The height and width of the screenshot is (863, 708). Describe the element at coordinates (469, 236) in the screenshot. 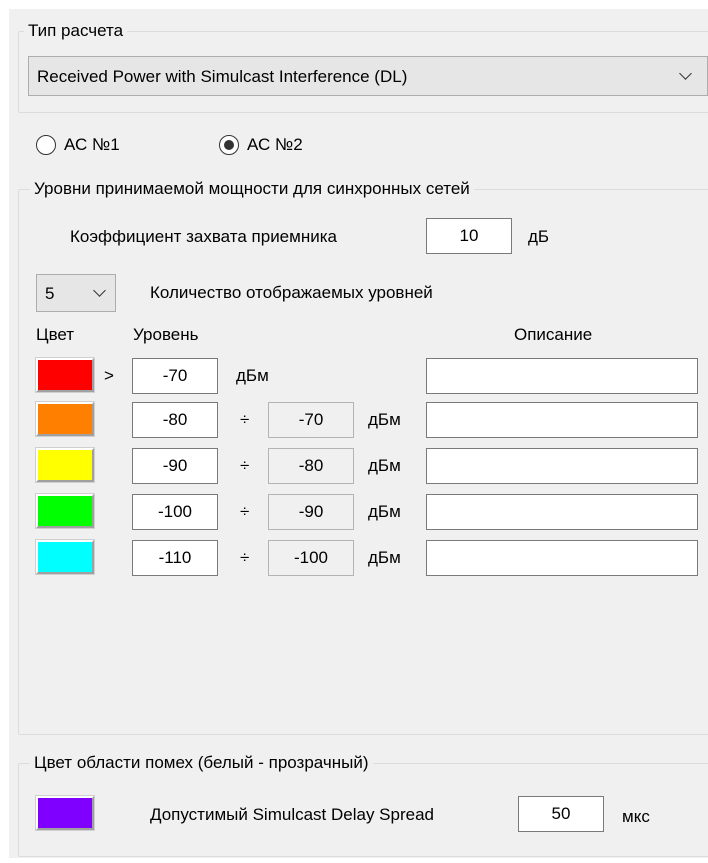

I see `capture-coefficient-input: 10` at that location.